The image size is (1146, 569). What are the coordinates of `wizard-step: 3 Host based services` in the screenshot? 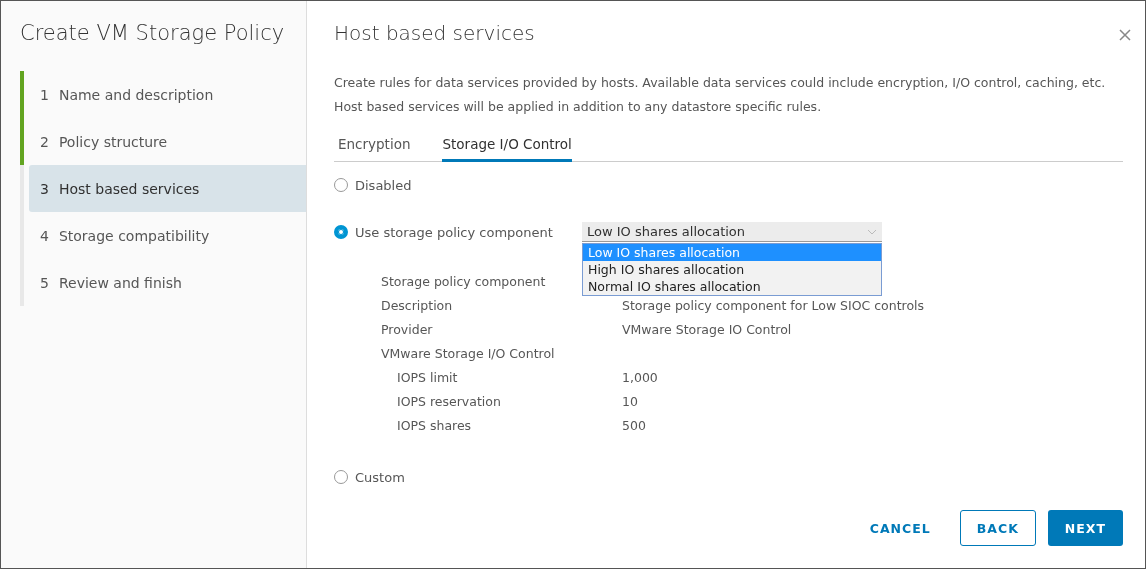 It's located at (167, 188).